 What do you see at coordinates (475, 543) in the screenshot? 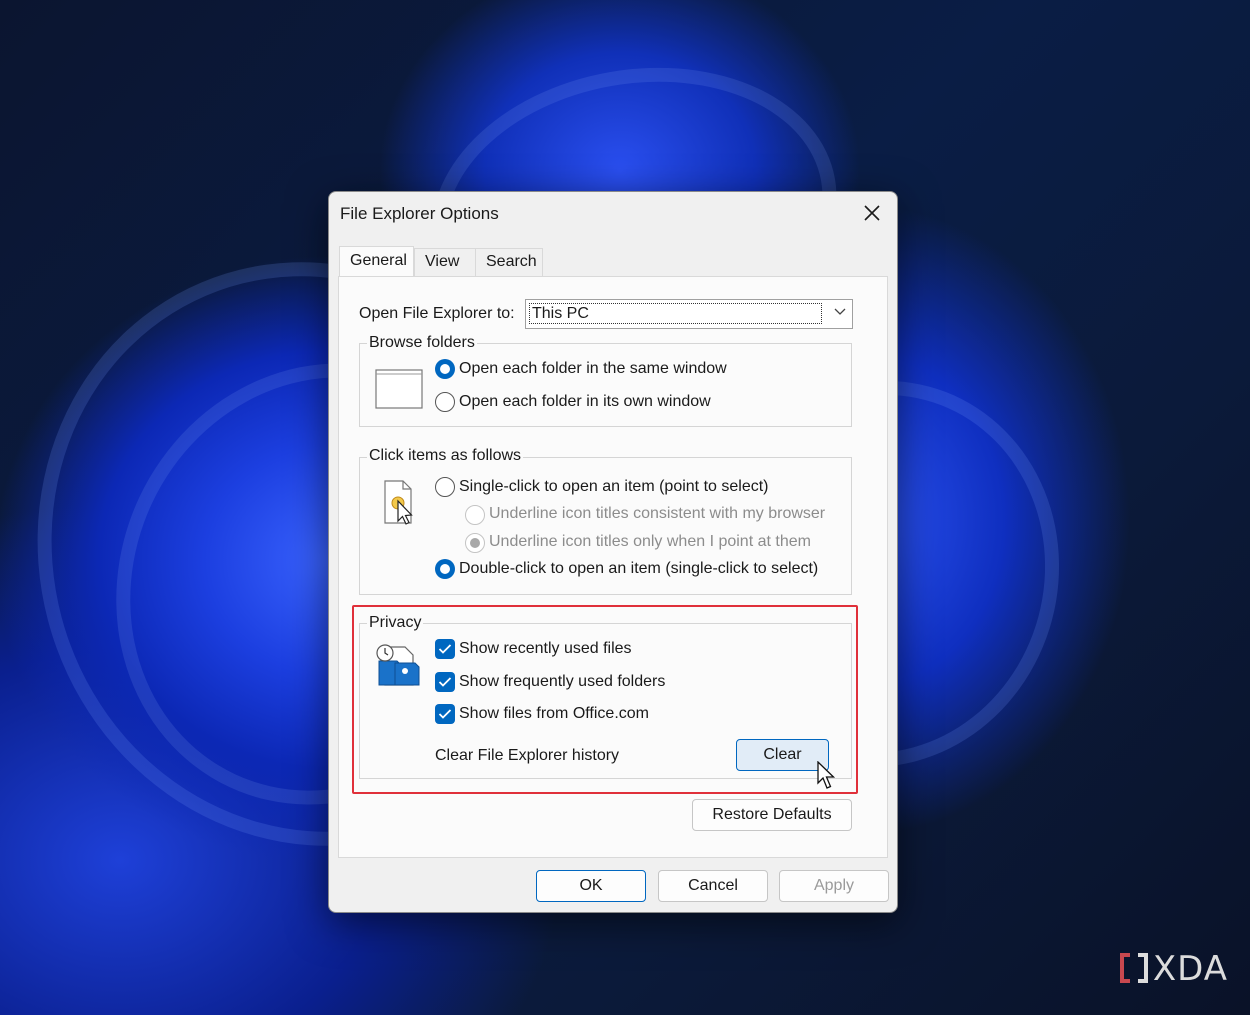
I see `underline-point-radio` at bounding box center [475, 543].